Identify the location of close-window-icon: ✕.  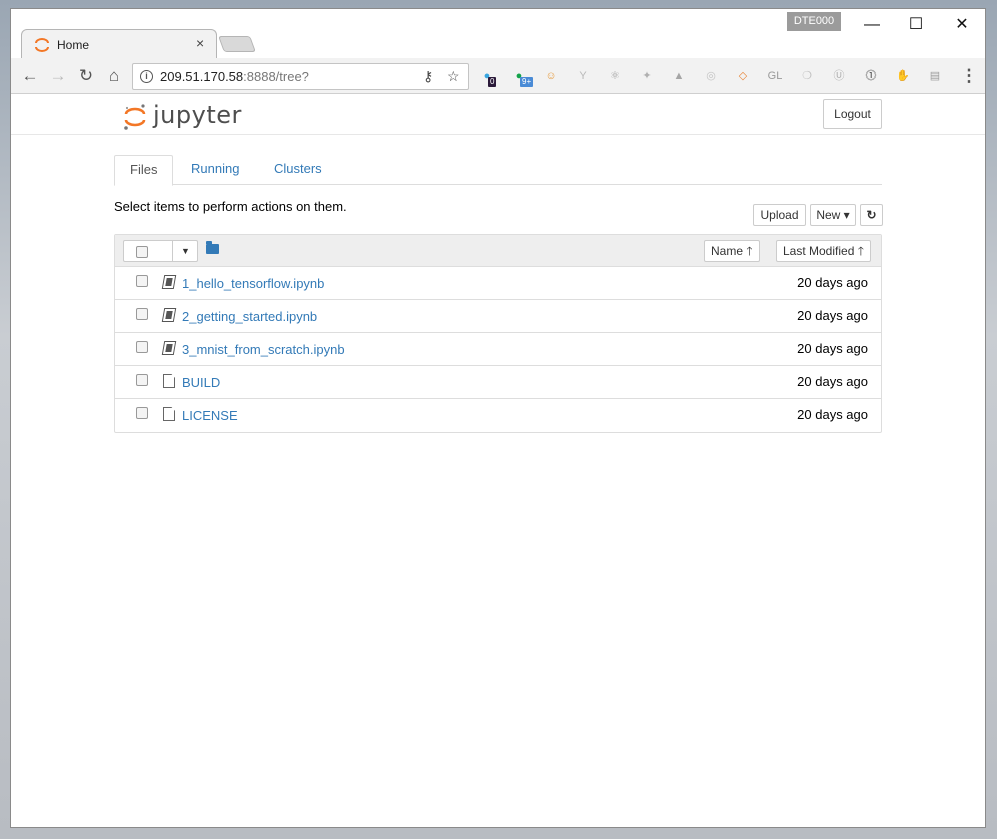
(962, 25).